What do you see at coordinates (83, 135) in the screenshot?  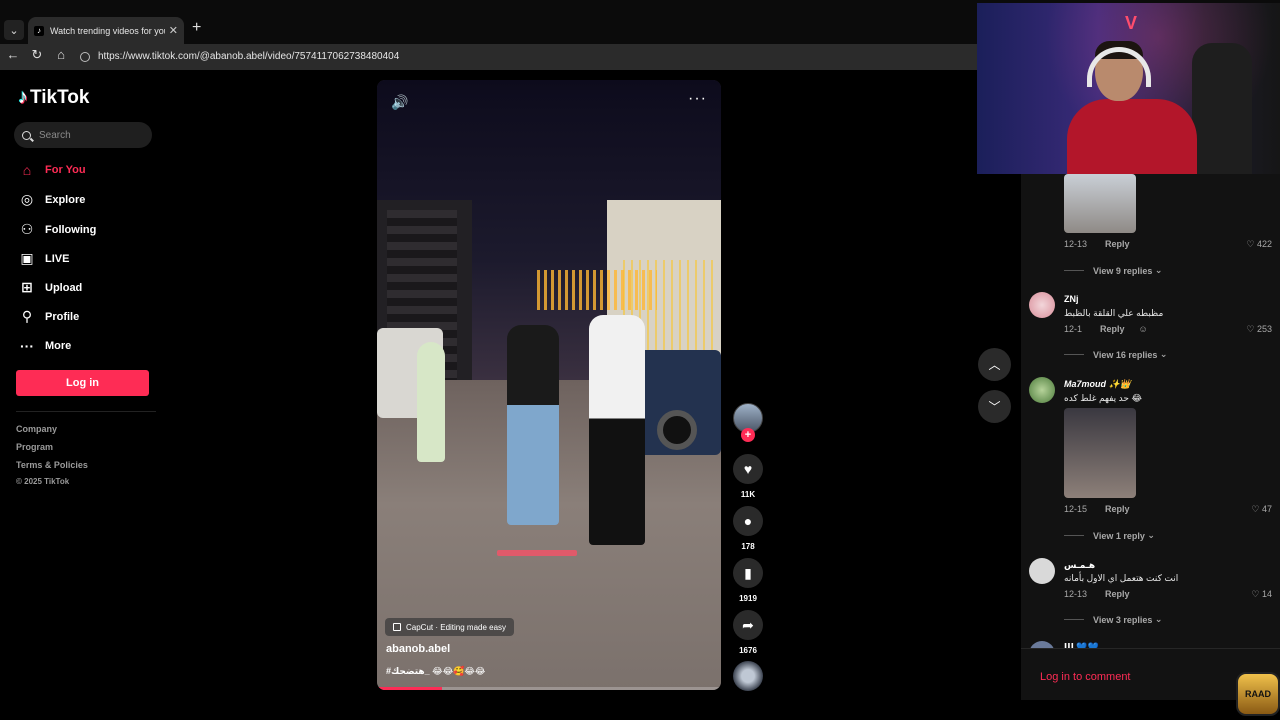 I see `search-input: Search` at bounding box center [83, 135].